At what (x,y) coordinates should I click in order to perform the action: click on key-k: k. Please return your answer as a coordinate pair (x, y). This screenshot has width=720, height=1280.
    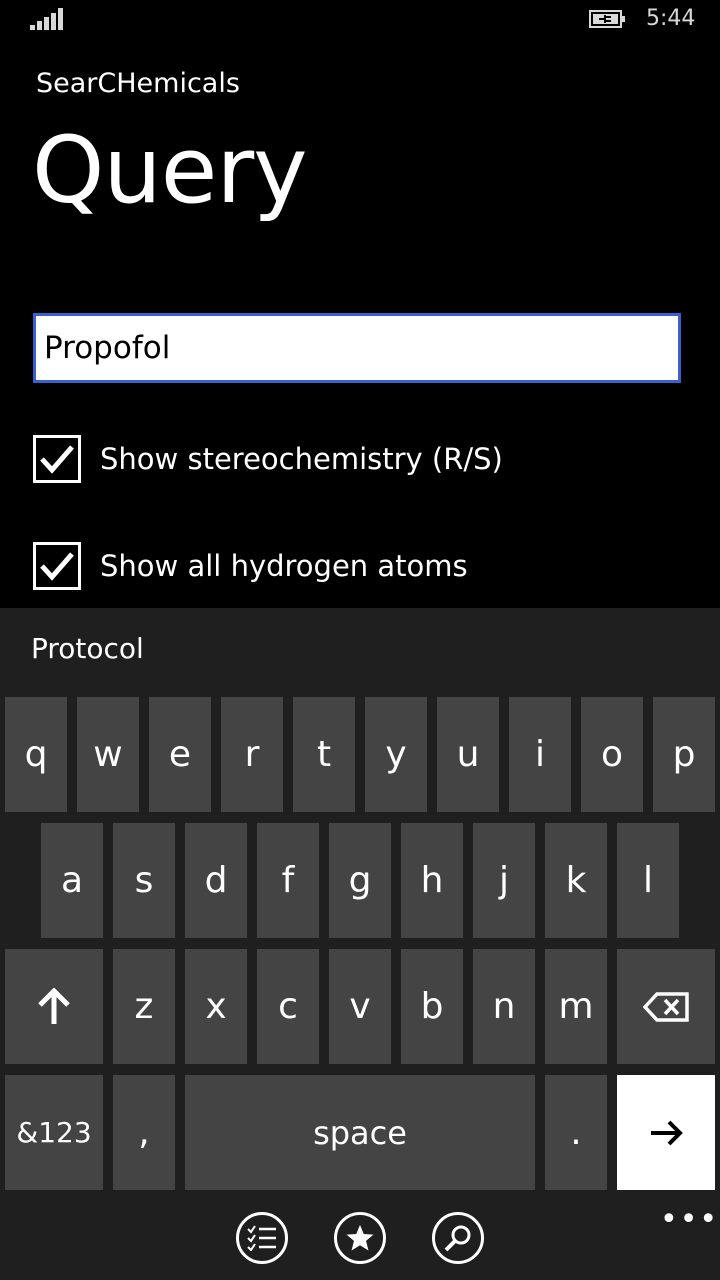
    Looking at the image, I should click on (576, 880).